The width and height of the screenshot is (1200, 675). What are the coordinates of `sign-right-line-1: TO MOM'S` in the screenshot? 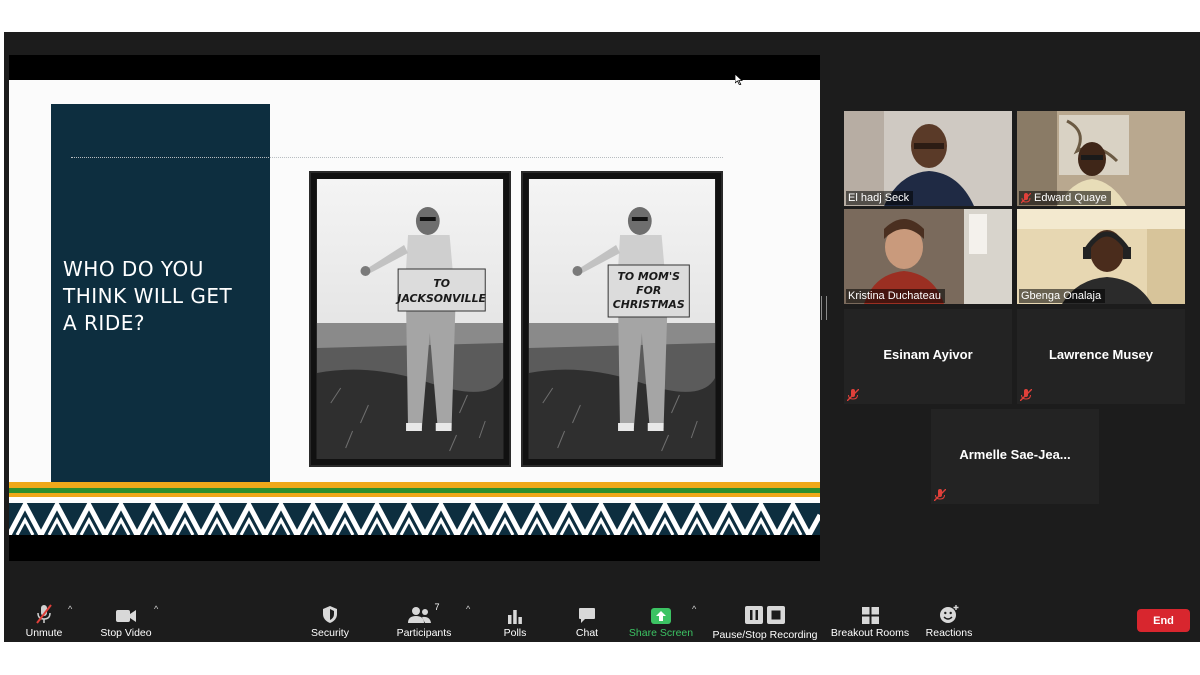 It's located at (648, 276).